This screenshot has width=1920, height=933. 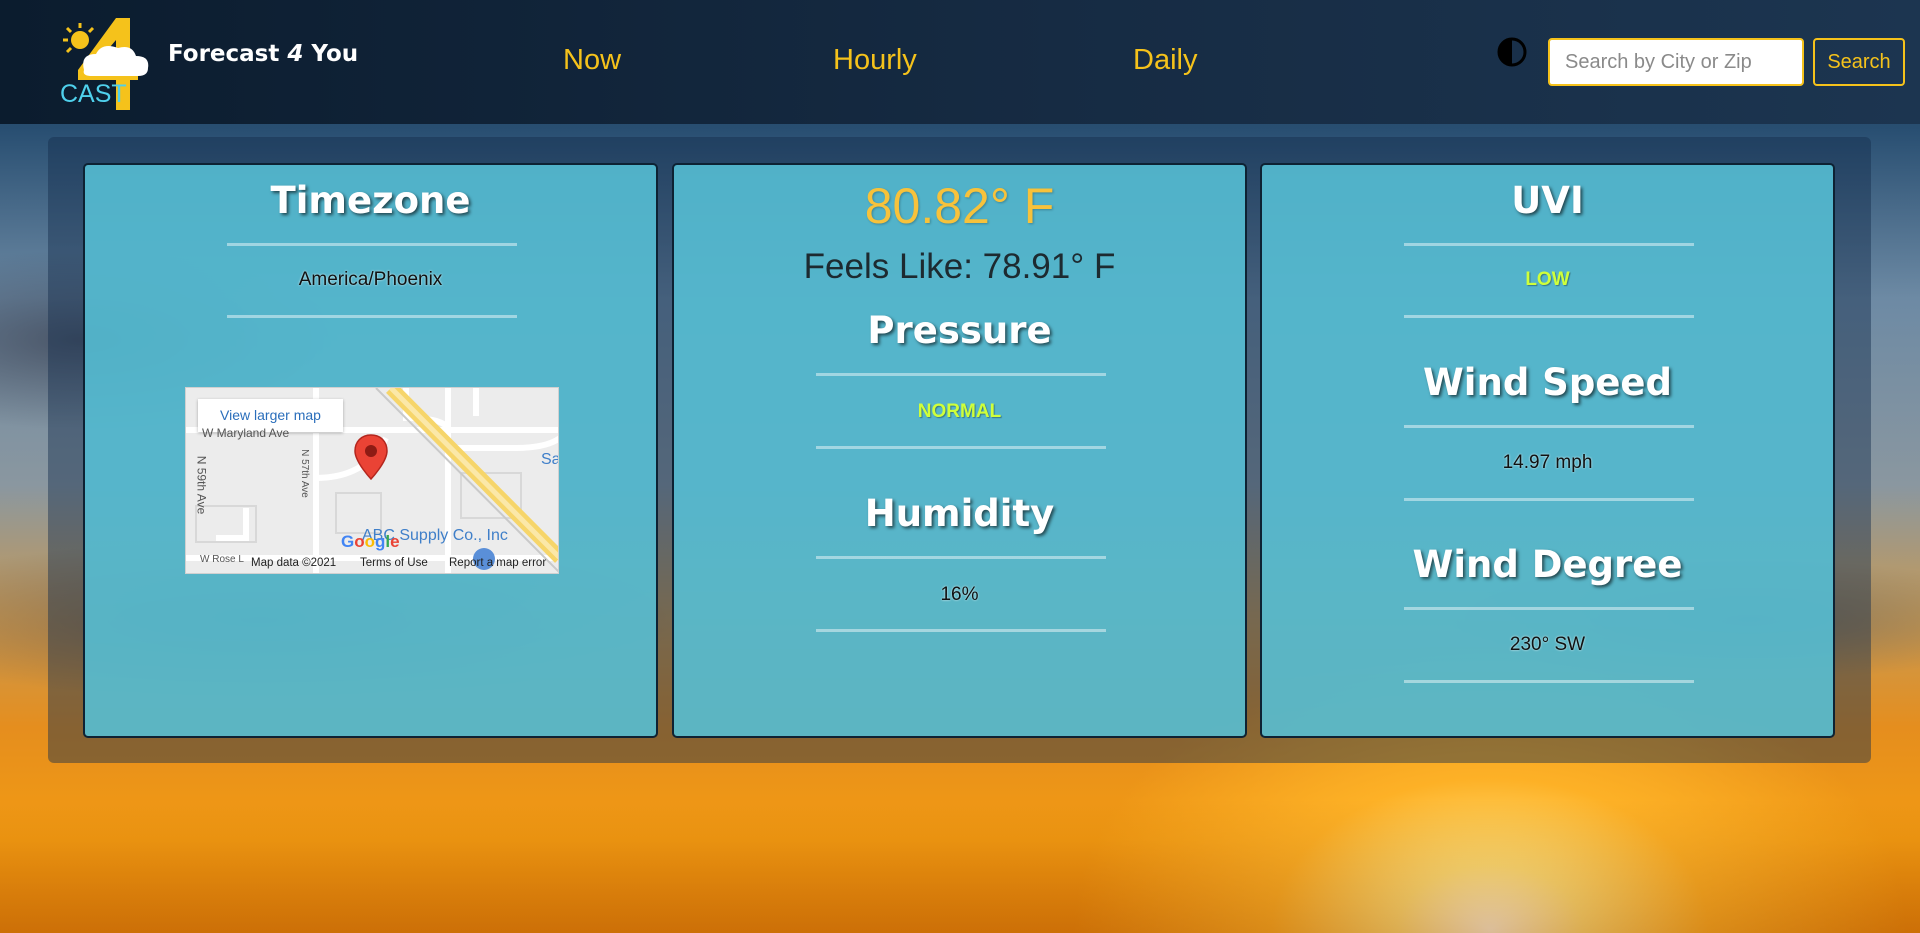 What do you see at coordinates (371, 457) in the screenshot?
I see `map-pin-icon` at bounding box center [371, 457].